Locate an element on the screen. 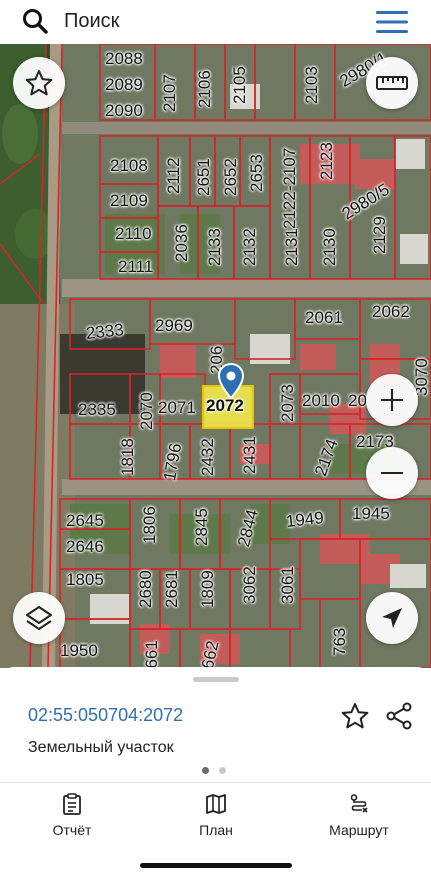 This screenshot has height=878, width=431. search-icon is located at coordinates (35, 21).